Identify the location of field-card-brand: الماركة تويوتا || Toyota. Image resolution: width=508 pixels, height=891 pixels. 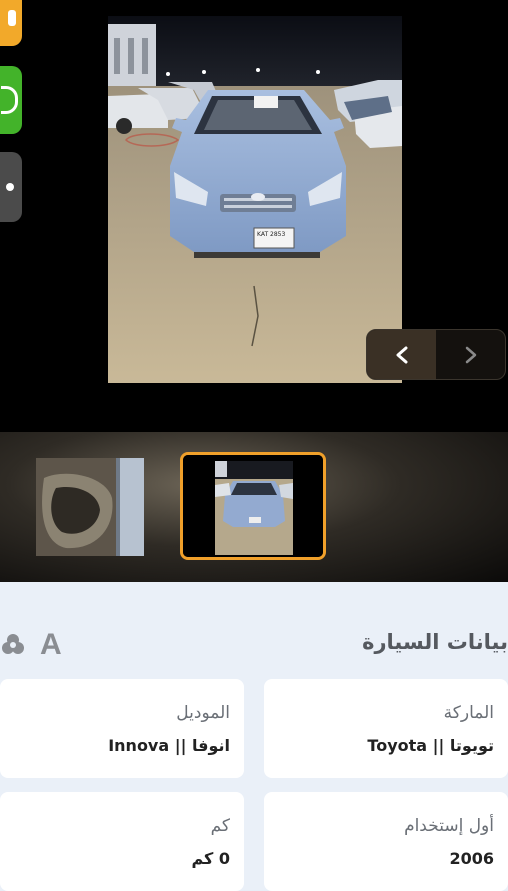
(386, 728).